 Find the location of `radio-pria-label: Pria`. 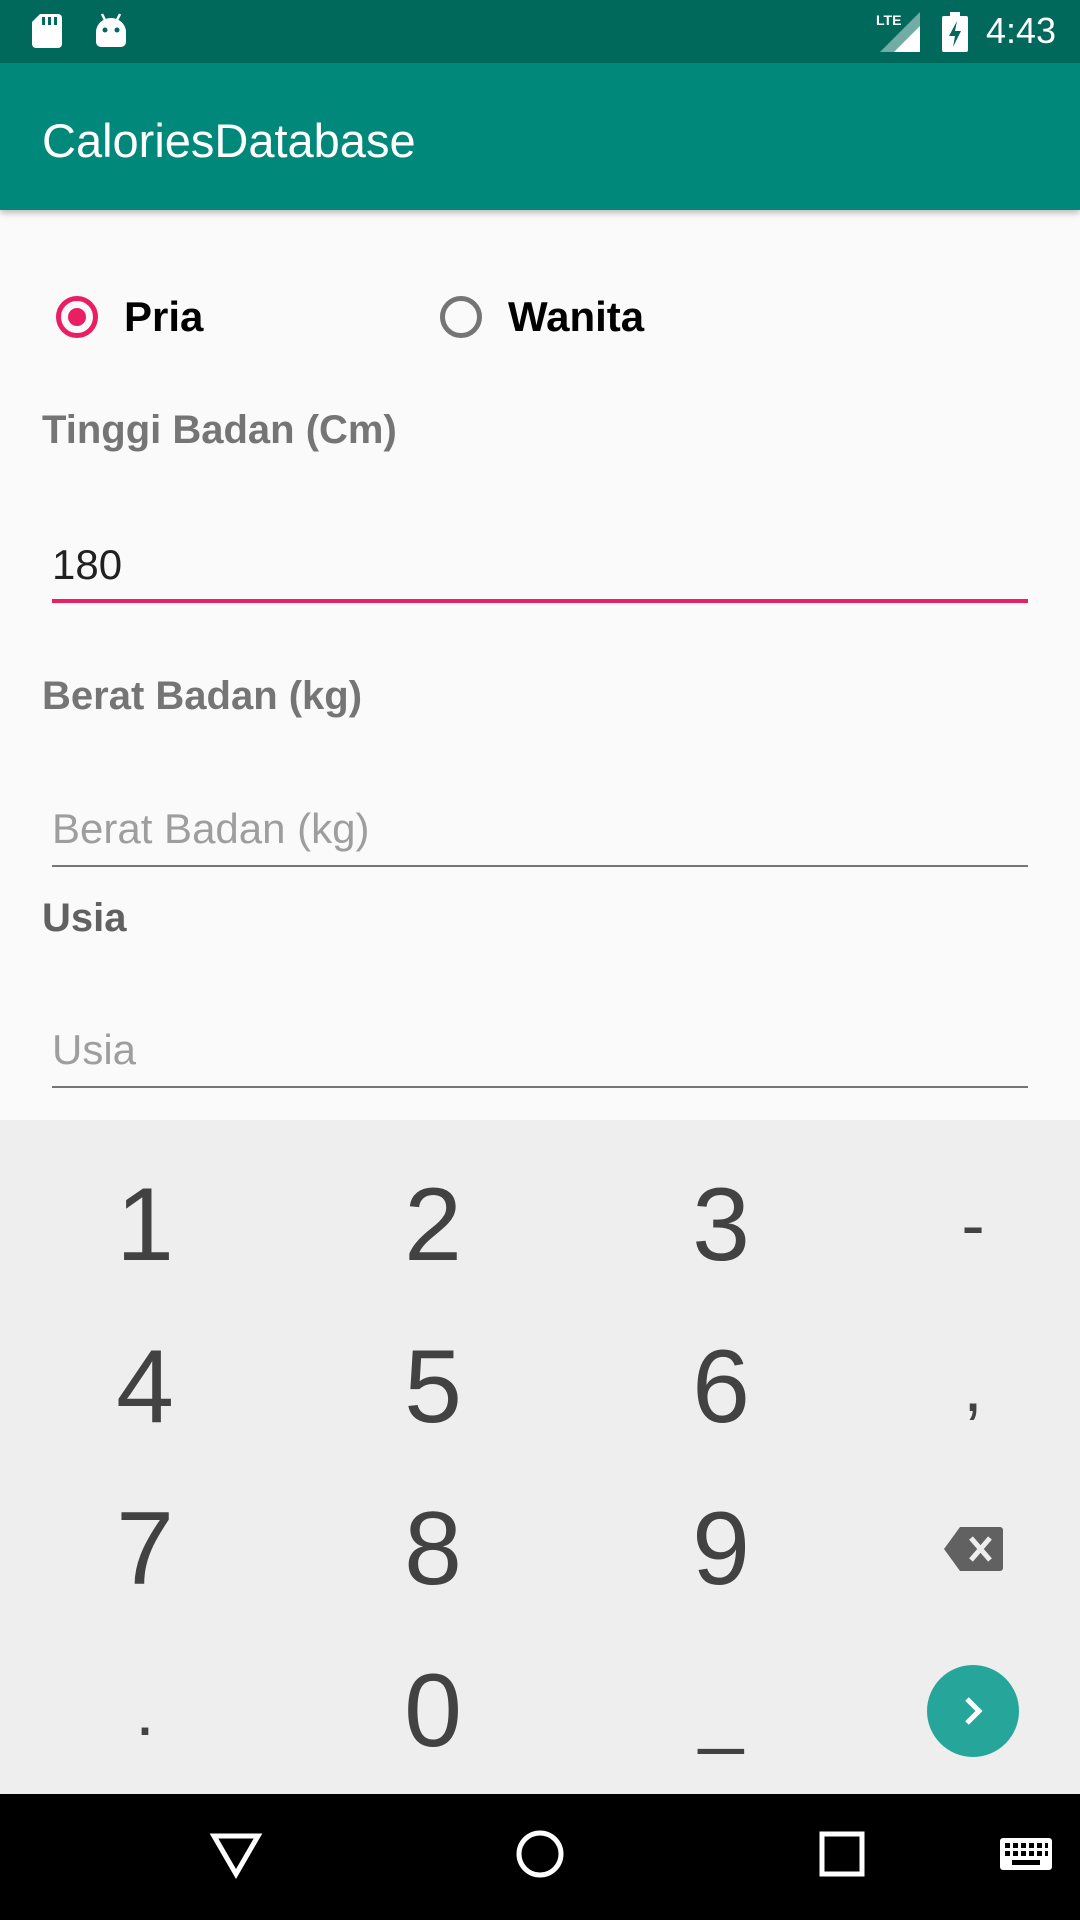

radio-pria-label: Pria is located at coordinates (164, 316).